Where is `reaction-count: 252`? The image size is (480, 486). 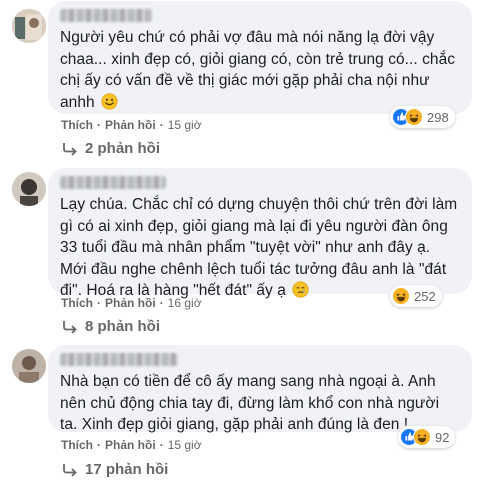 reaction-count: 252 is located at coordinates (425, 296).